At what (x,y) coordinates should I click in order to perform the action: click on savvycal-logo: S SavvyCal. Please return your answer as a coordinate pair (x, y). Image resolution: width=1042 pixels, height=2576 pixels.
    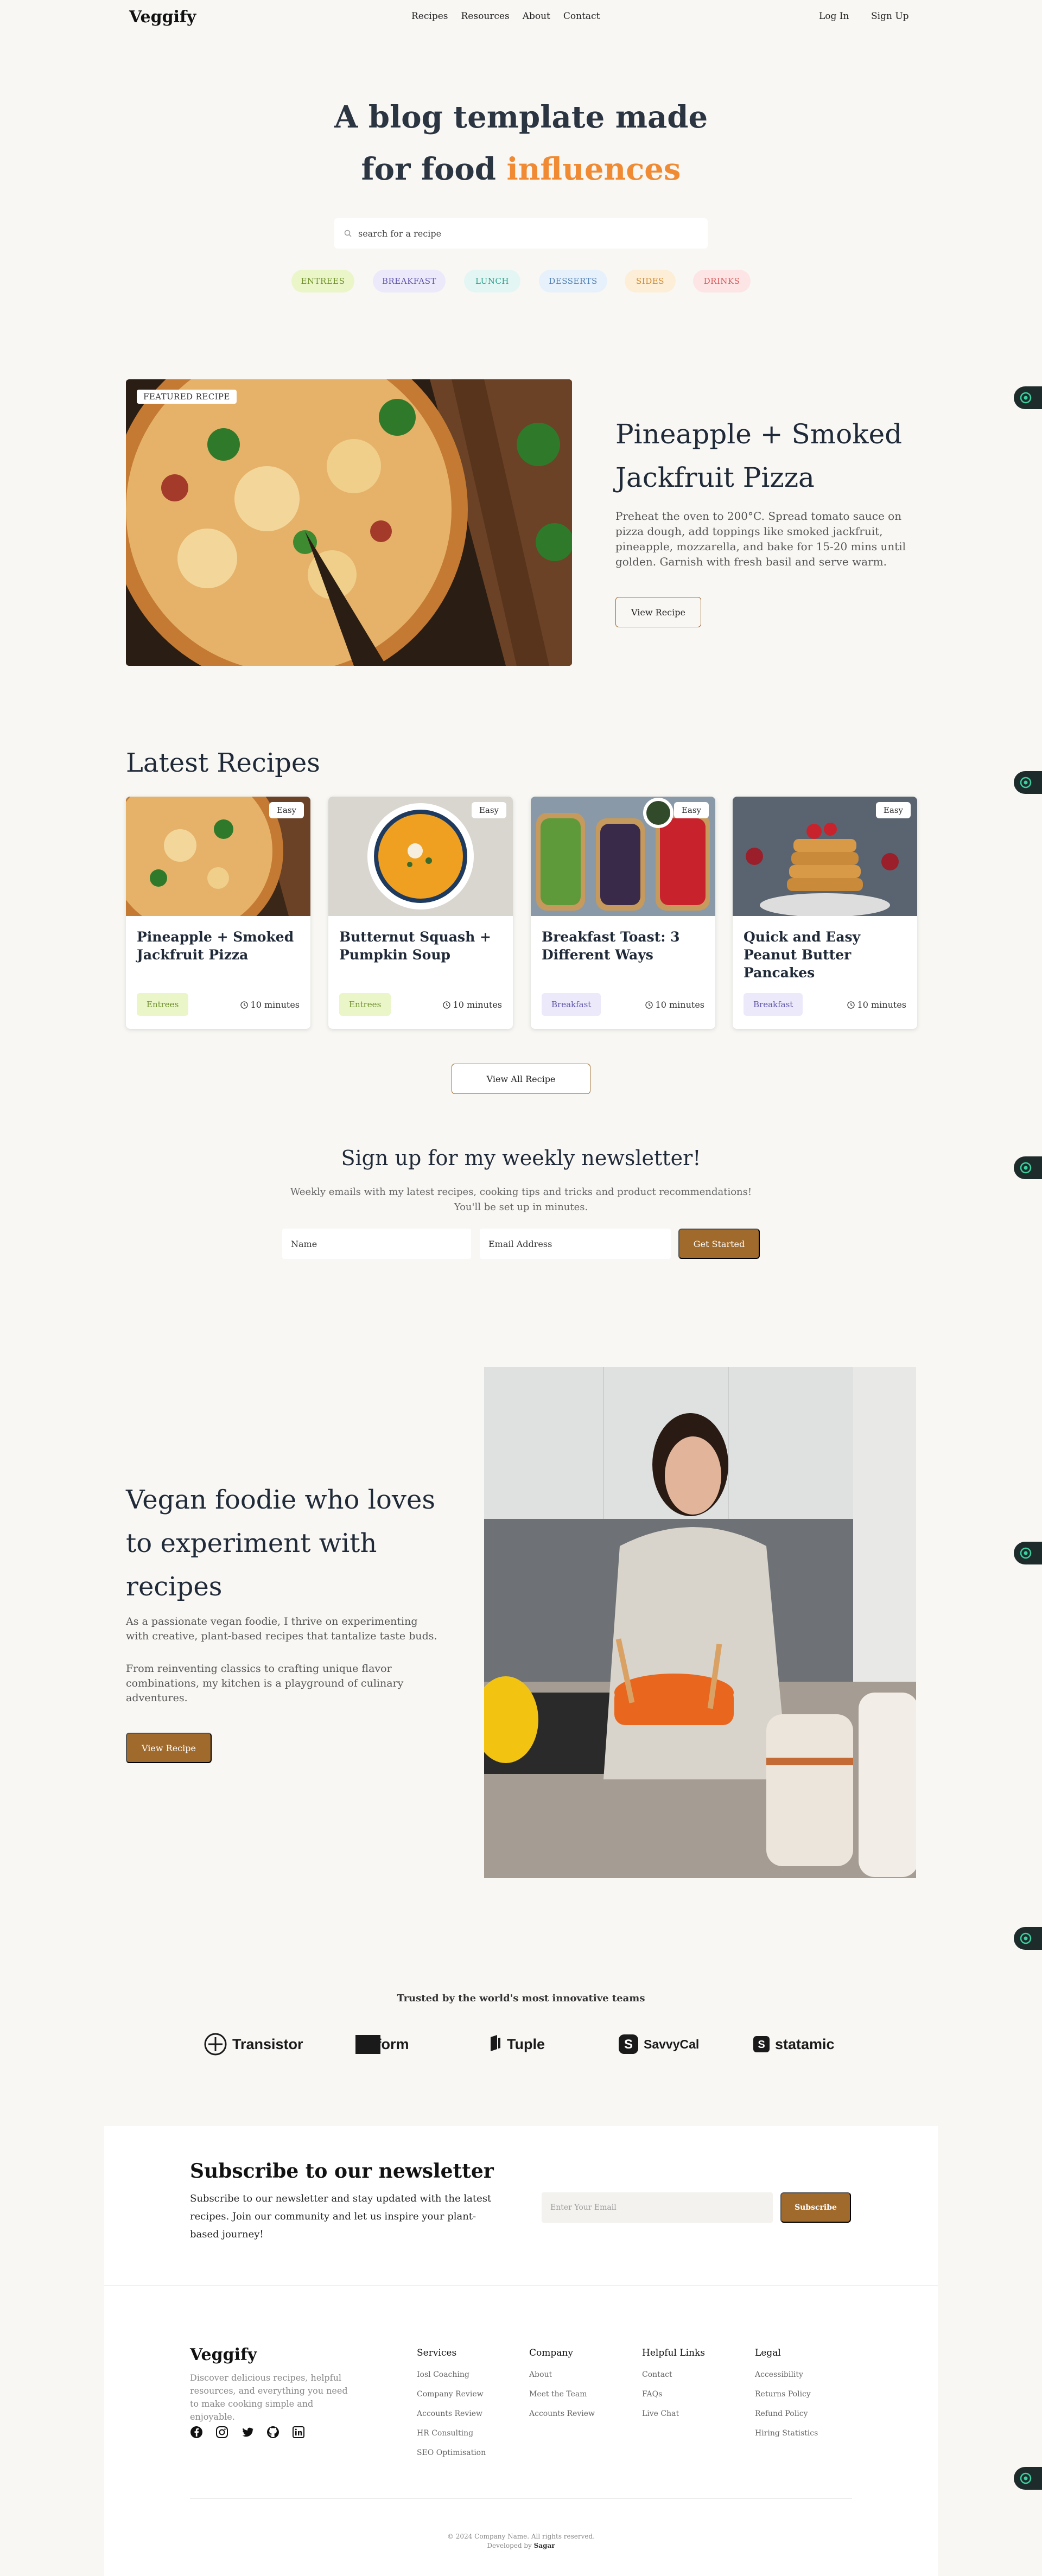
    Looking at the image, I should click on (659, 2045).